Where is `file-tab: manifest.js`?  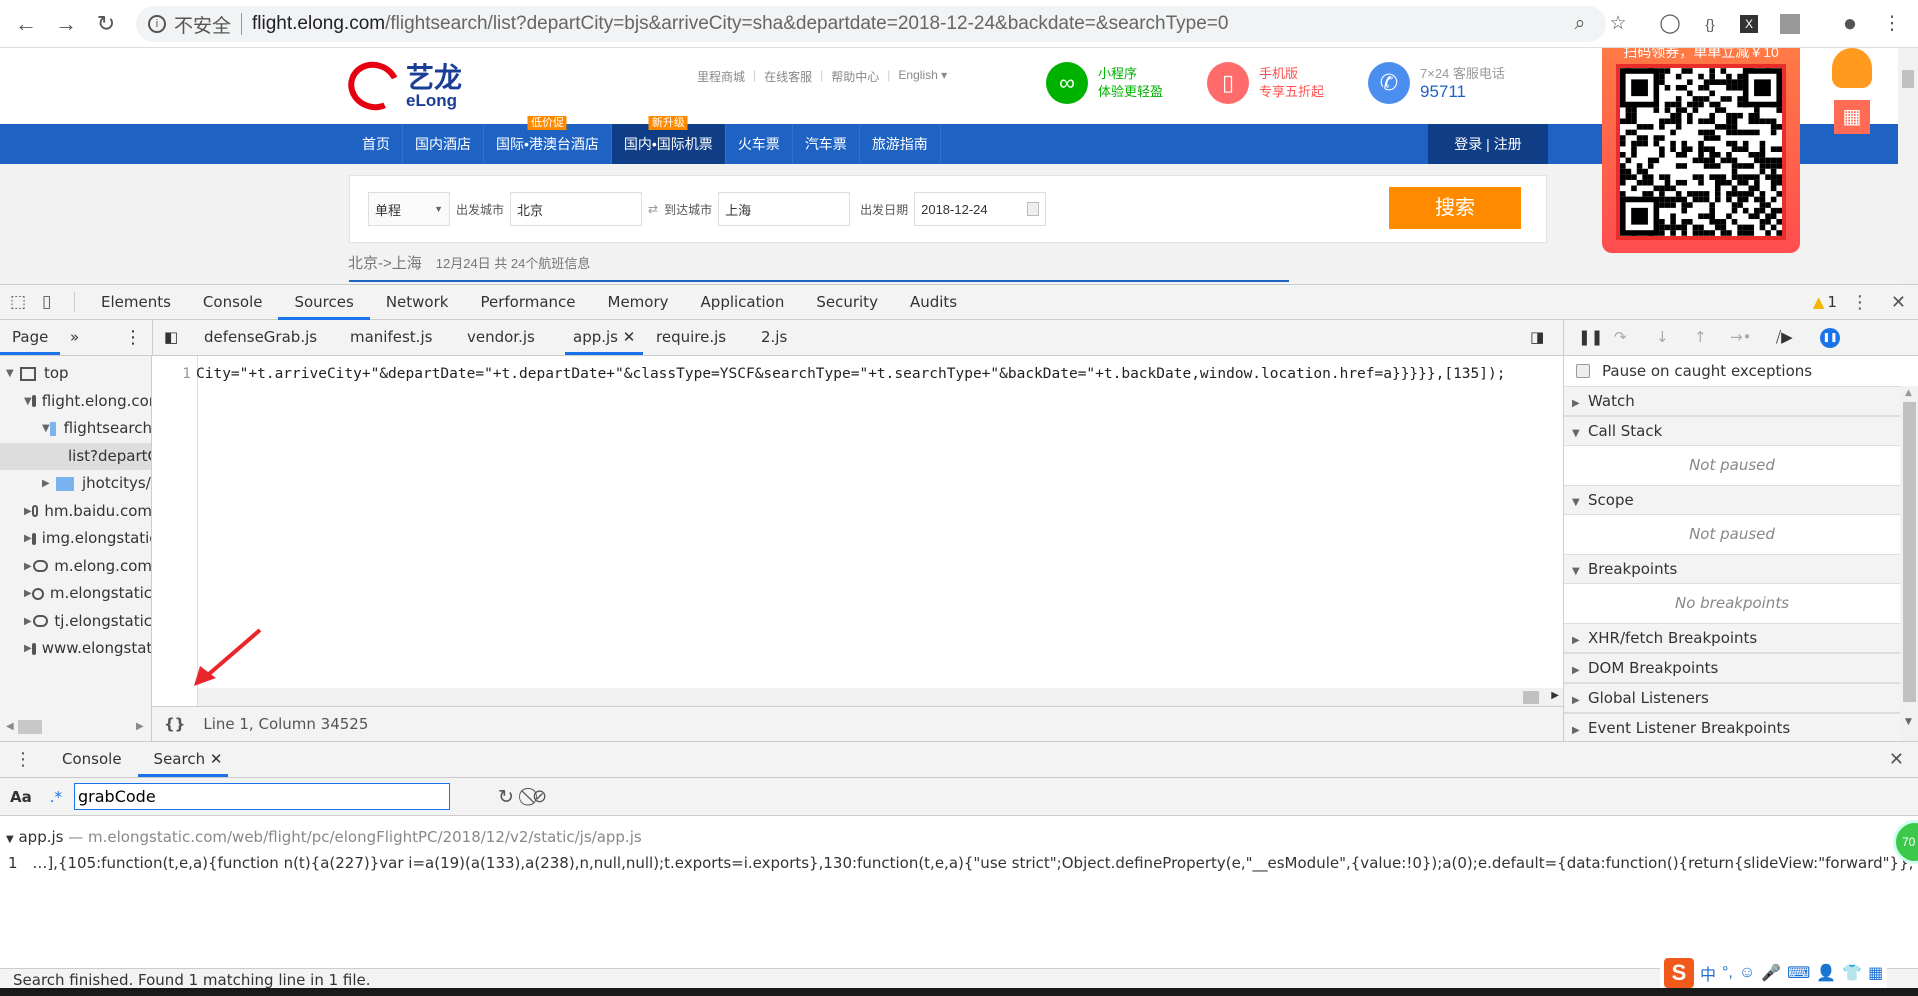 file-tab: manifest.js is located at coordinates (391, 337).